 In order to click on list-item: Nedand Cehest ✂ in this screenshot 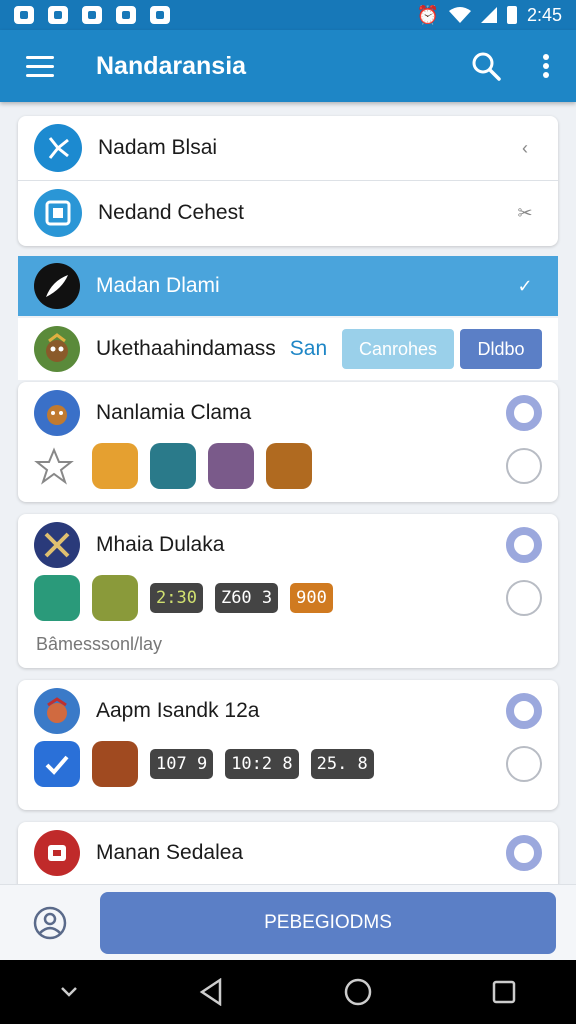, I will do `click(288, 213)`.